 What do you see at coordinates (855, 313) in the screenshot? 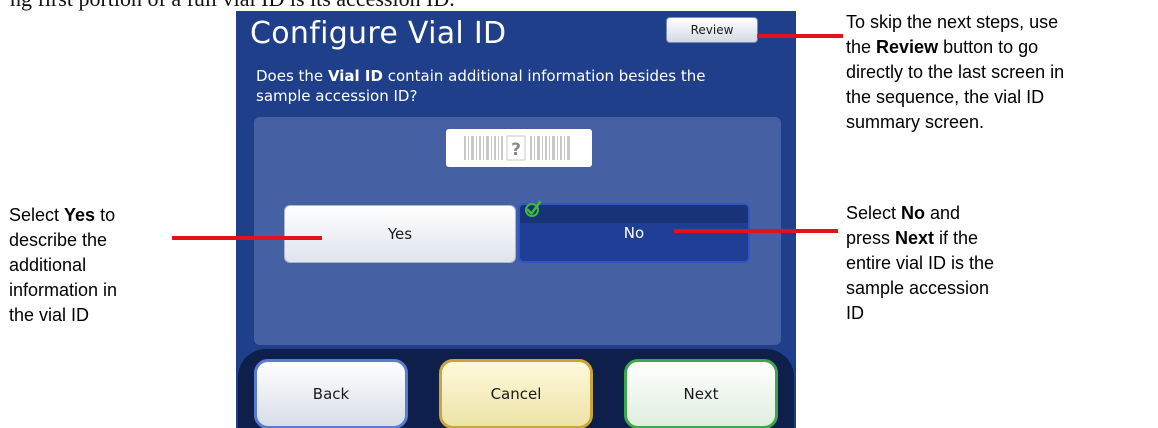
I see `no-callout-line5: ID` at bounding box center [855, 313].